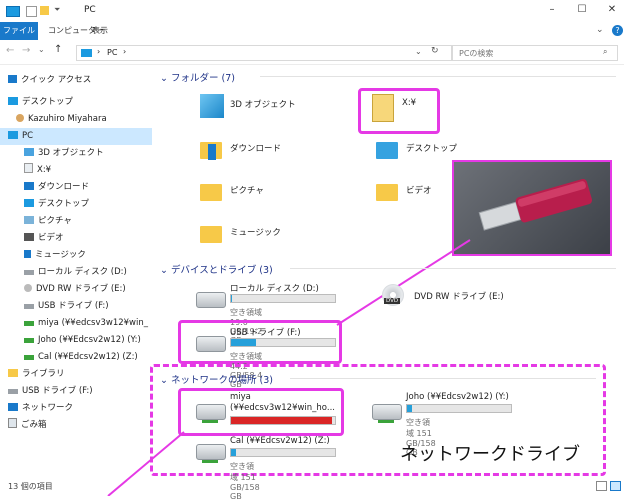 The image size is (624, 501). What do you see at coordinates (211, 344) in the screenshot?
I see `usb-drive-icon` at bounding box center [211, 344].